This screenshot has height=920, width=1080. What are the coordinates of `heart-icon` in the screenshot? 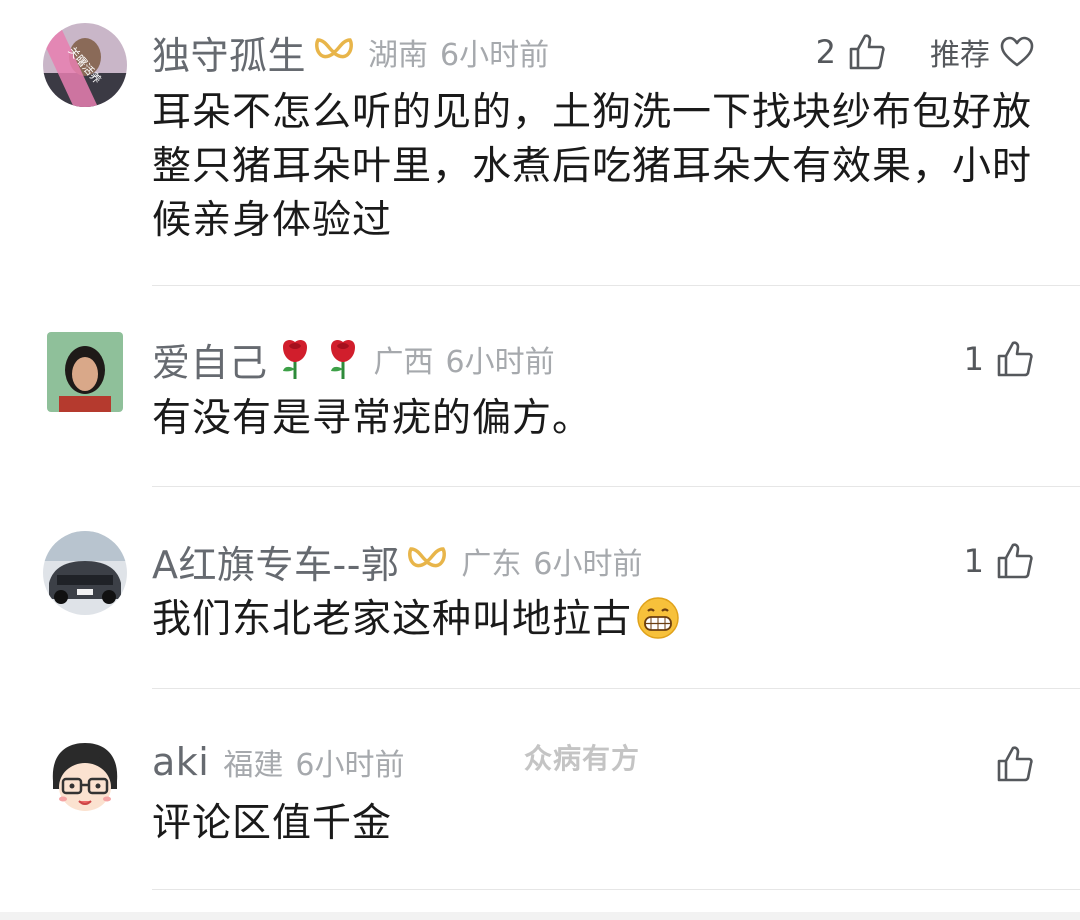 It's located at (1017, 52).